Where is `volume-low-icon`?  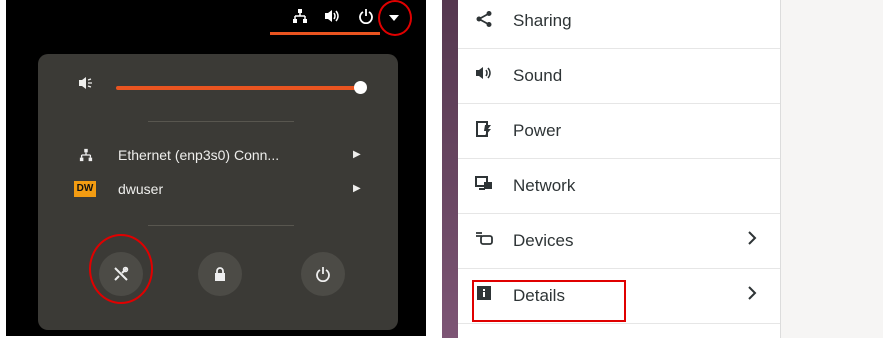 volume-low-icon is located at coordinates (86, 84).